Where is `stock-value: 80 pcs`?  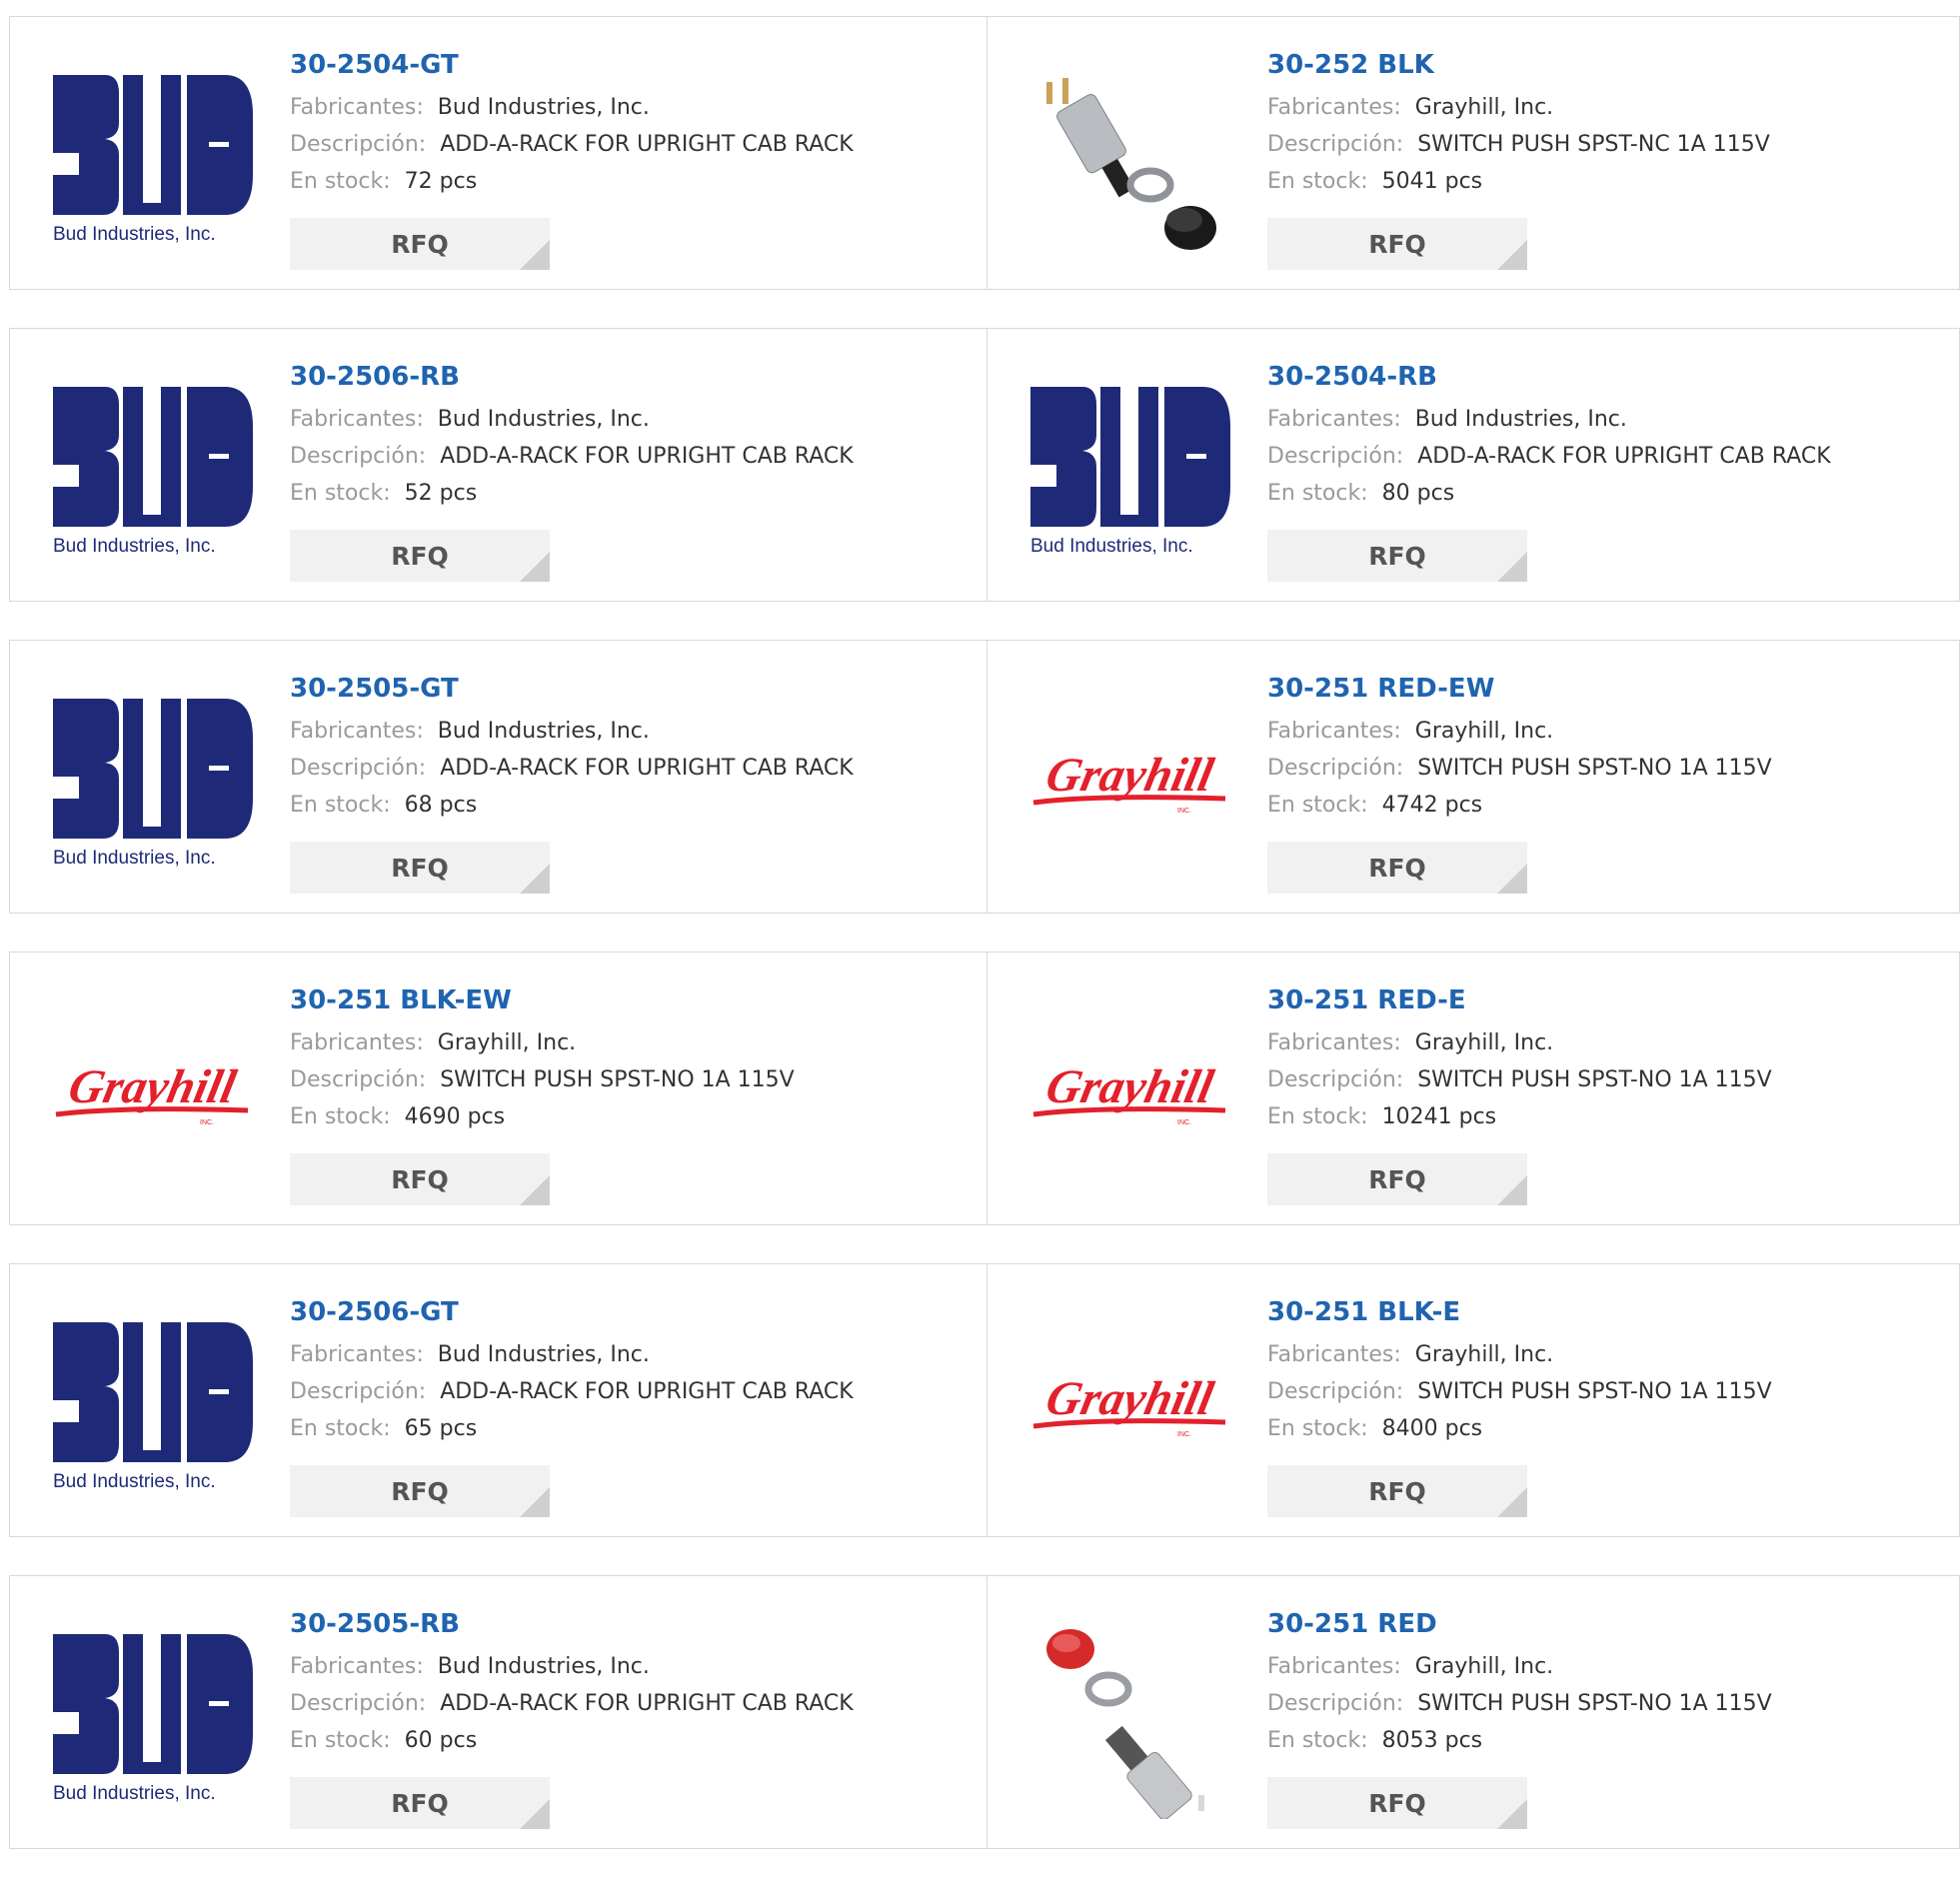 stock-value: 80 pcs is located at coordinates (1418, 493).